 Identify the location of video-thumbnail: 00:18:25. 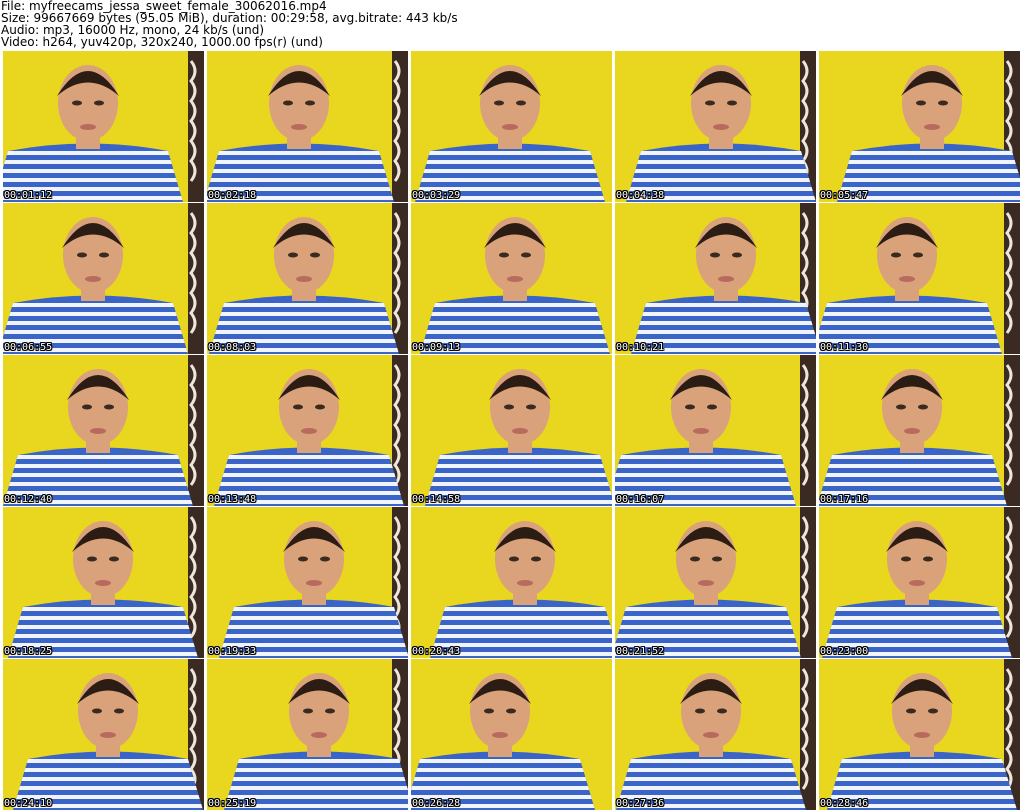
(103, 582).